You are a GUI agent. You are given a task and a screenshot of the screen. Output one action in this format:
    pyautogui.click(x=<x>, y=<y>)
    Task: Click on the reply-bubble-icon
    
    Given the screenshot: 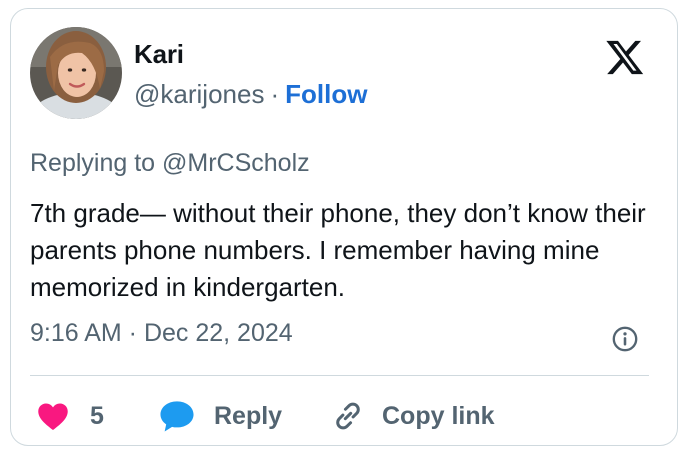 What is the action you would take?
    pyautogui.click(x=177, y=416)
    